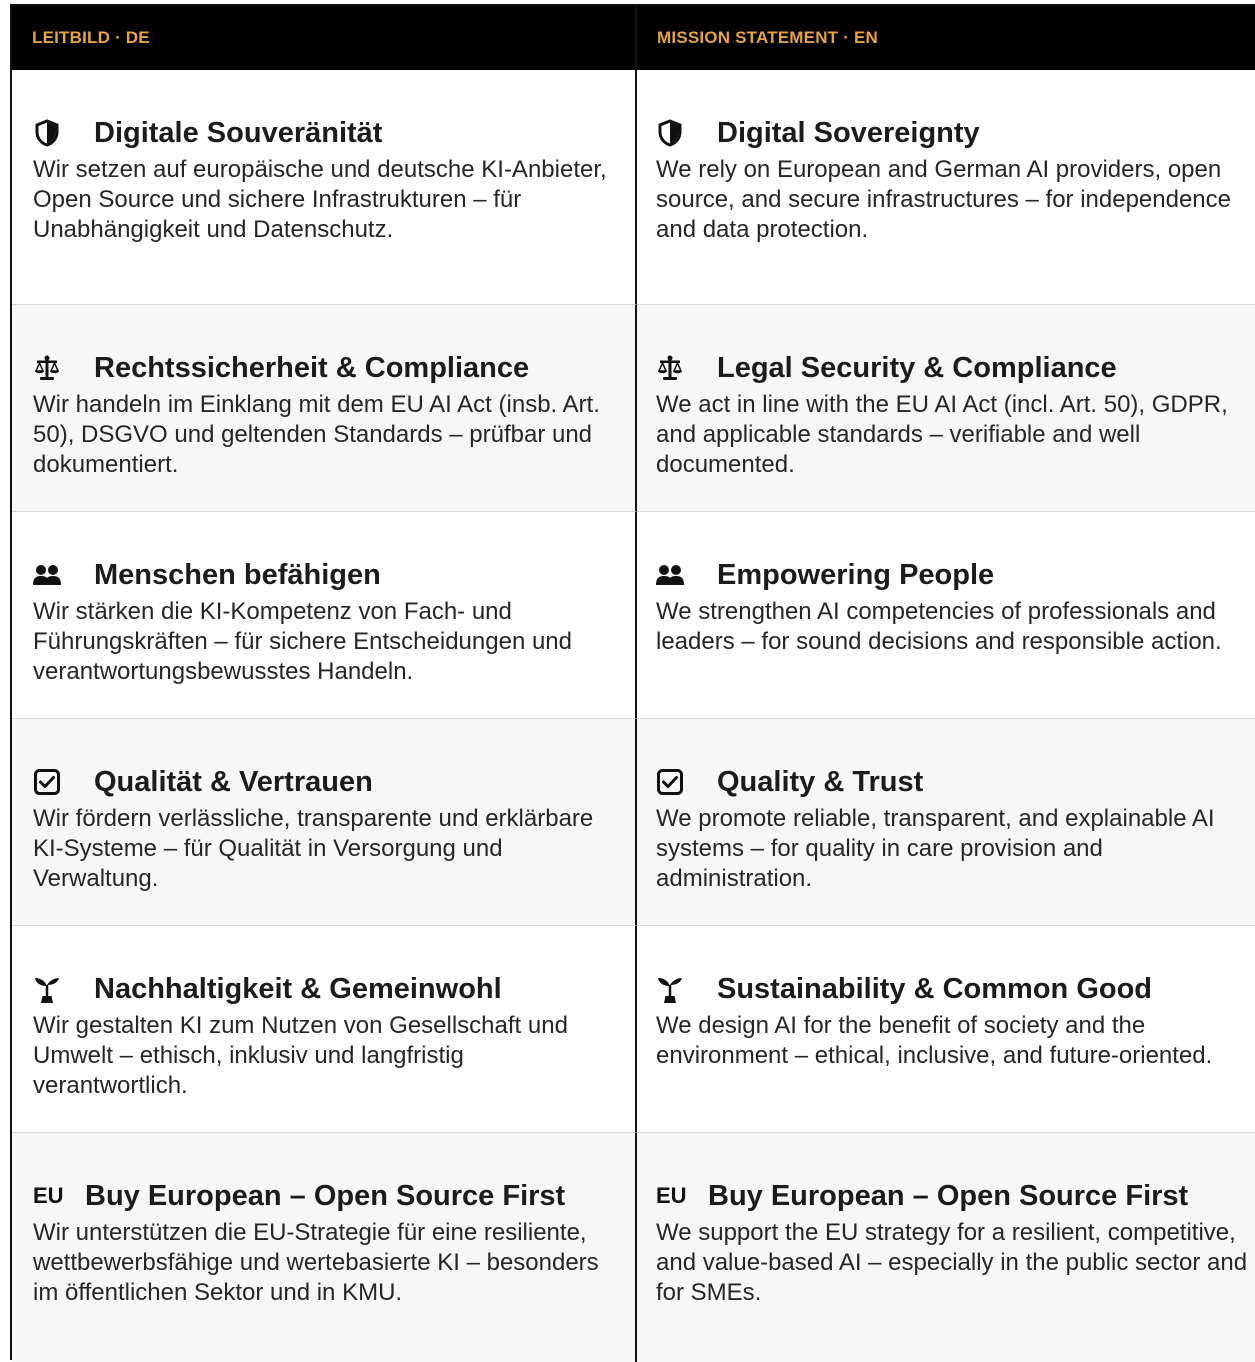 Image resolution: width=1255 pixels, height=1362 pixels. Describe the element at coordinates (917, 367) in the screenshot. I see `row-title-text: Legal Security & Compliance` at that location.